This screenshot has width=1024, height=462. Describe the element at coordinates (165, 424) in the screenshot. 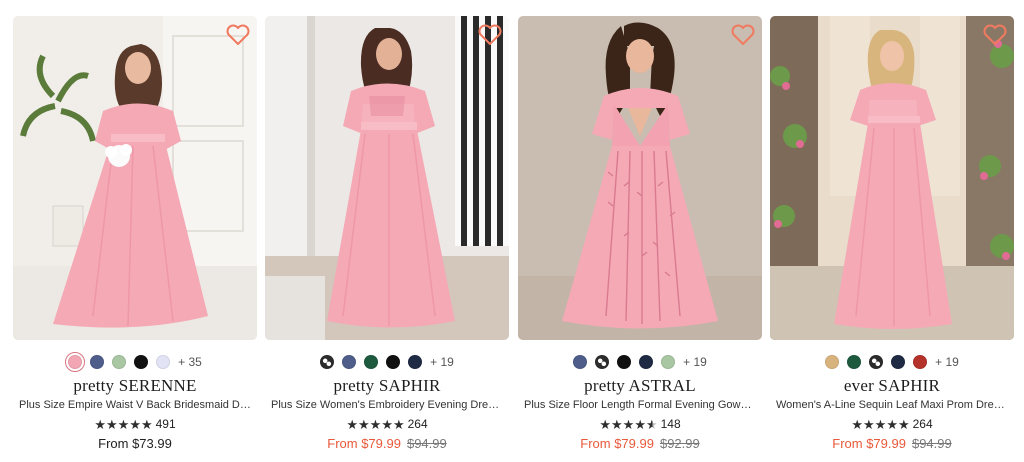

I see `review-count: 491` at that location.